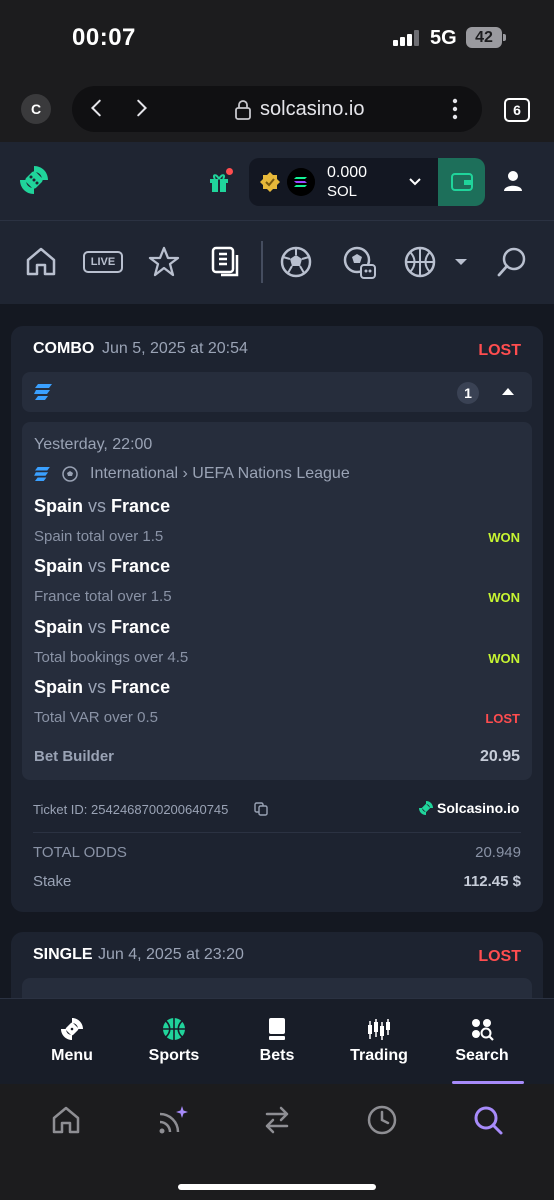  I want to click on basketball-icon, so click(420, 262).